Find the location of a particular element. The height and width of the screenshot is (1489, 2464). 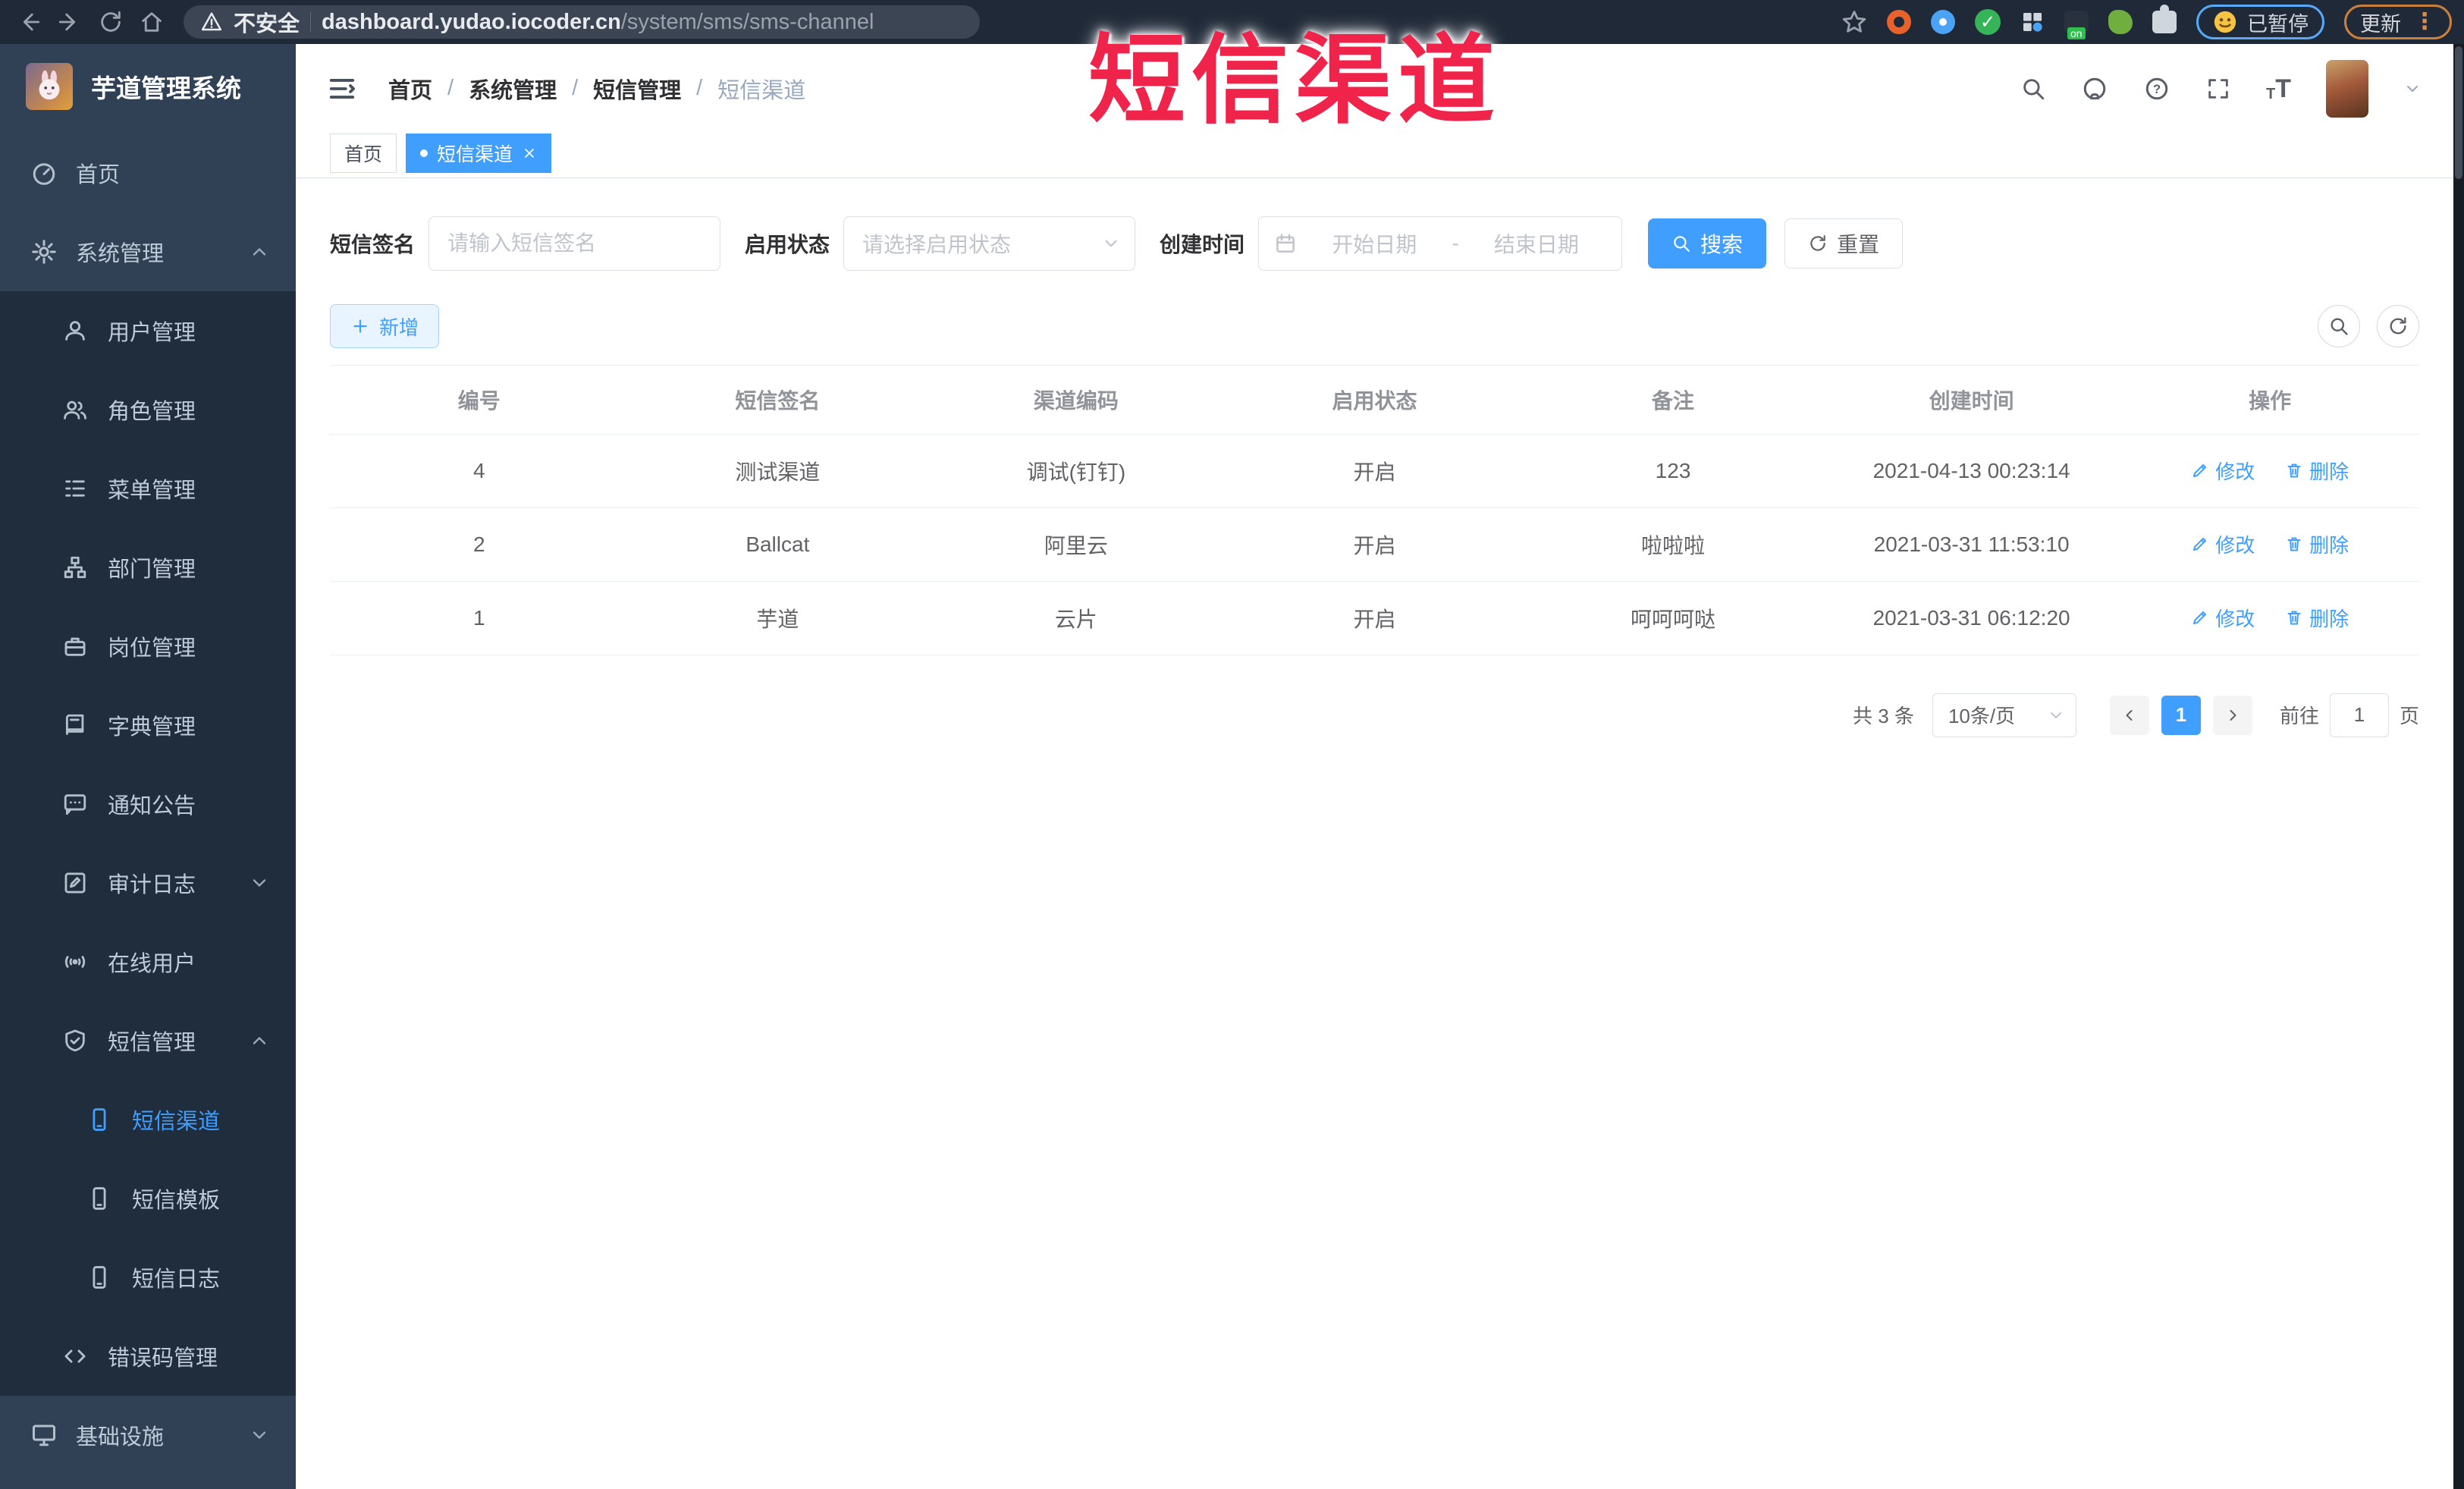

browser-scrollbar is located at coordinates (2458, 766).